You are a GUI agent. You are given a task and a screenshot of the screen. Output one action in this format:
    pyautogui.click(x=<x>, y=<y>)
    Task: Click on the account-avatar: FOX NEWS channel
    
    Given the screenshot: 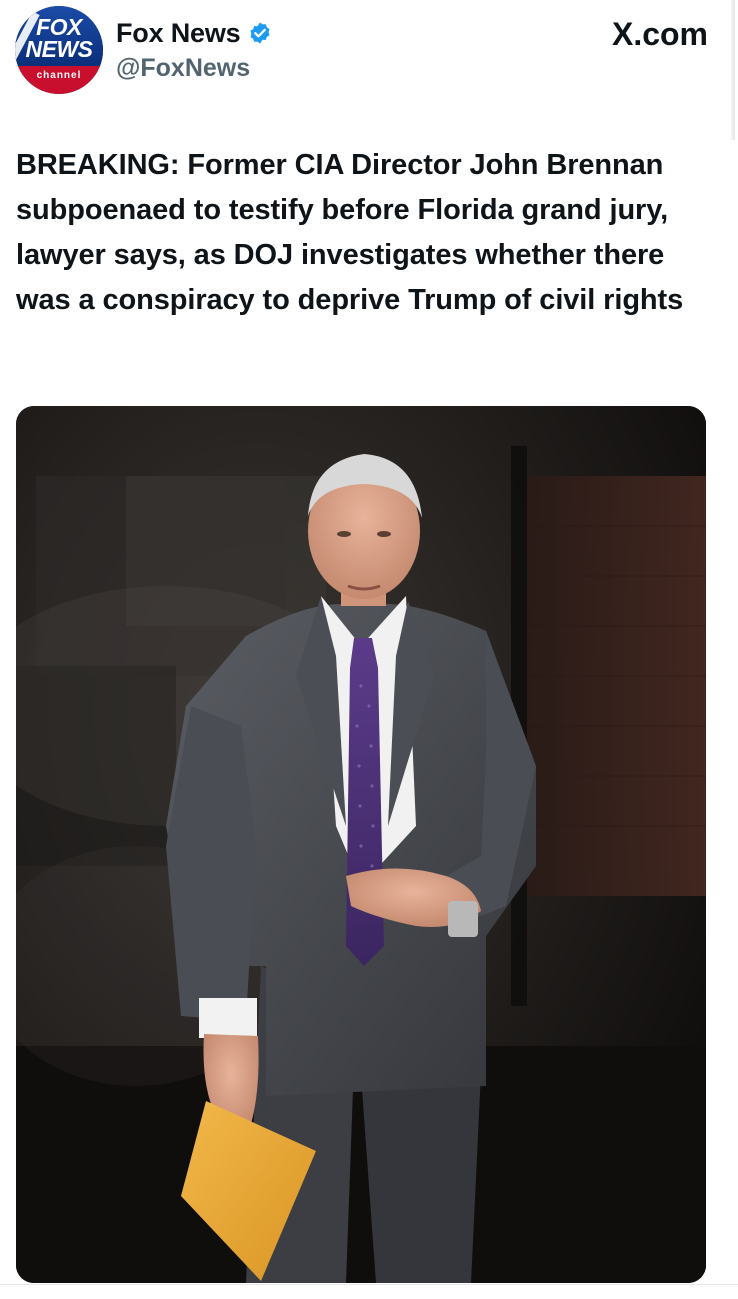 What is the action you would take?
    pyautogui.click(x=59, y=50)
    